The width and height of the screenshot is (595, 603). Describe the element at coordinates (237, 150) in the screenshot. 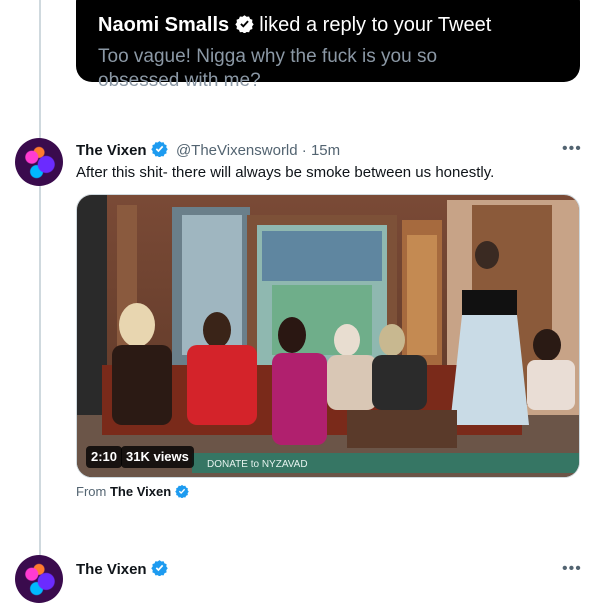

I see `tweet-handle: @TheVixensworld` at that location.